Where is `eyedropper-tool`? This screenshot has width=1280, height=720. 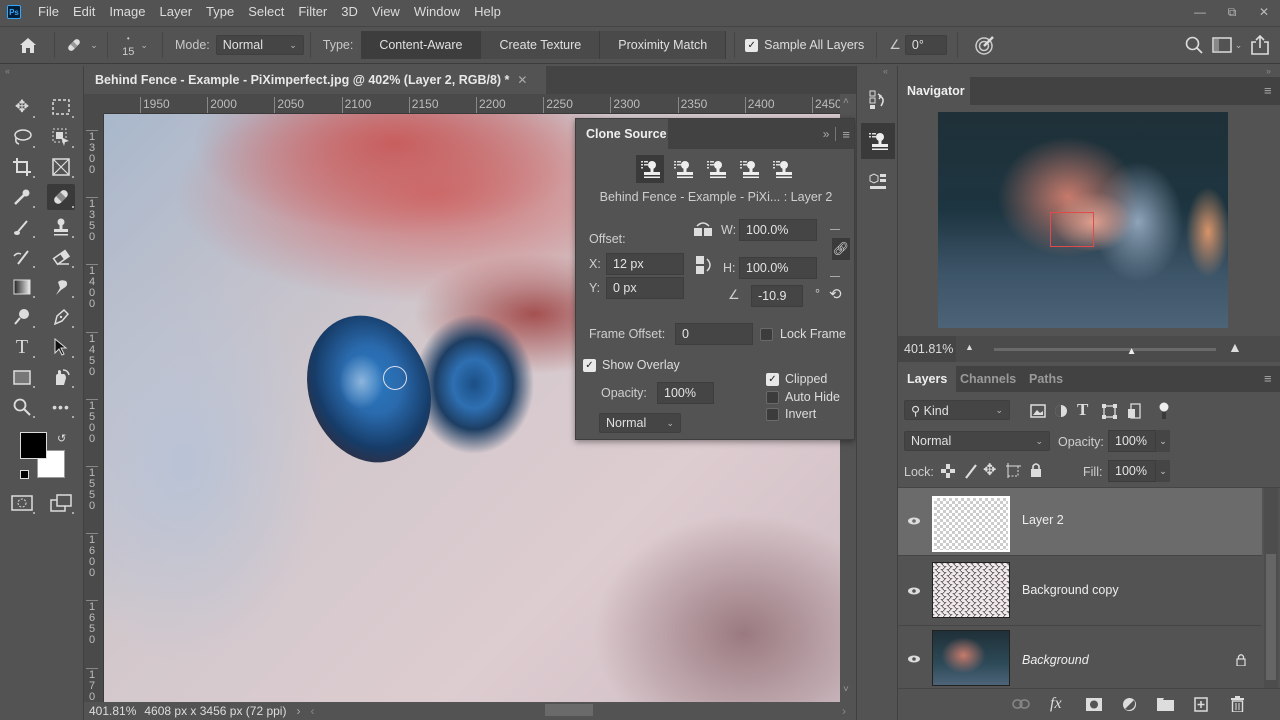 eyedropper-tool is located at coordinates (22, 197).